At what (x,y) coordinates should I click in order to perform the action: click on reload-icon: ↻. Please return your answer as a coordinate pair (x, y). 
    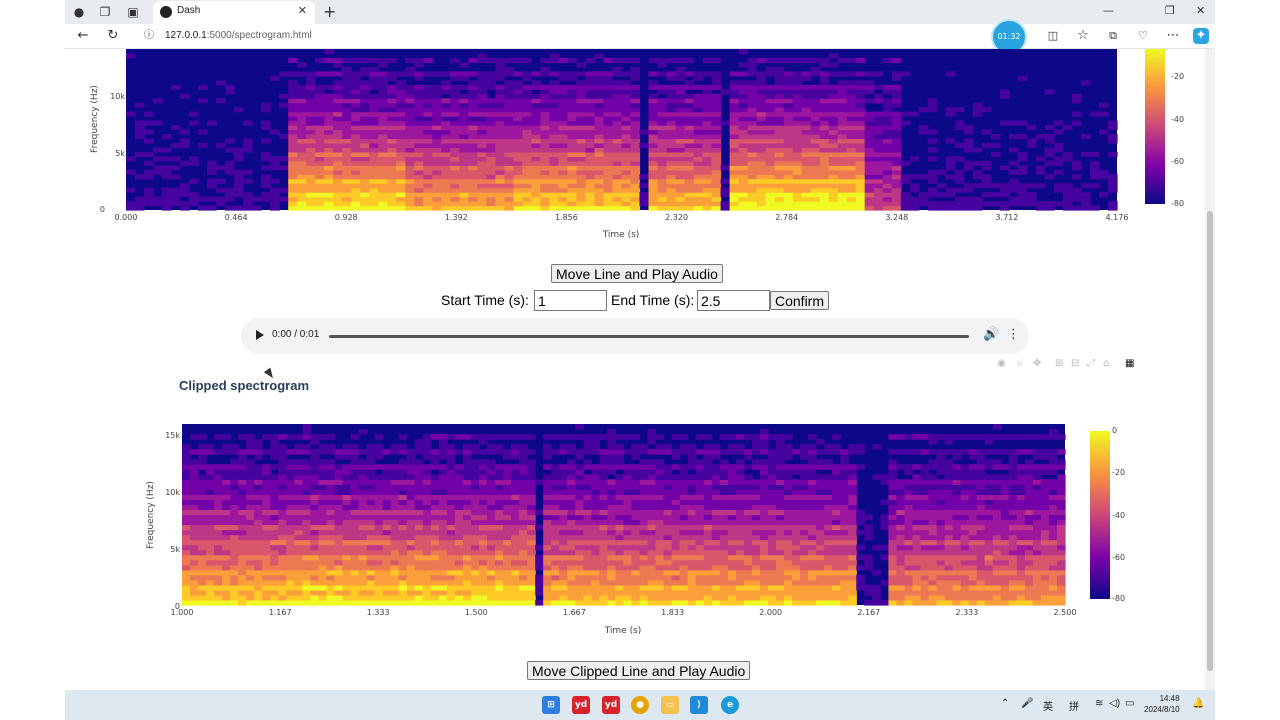
    Looking at the image, I should click on (113, 36).